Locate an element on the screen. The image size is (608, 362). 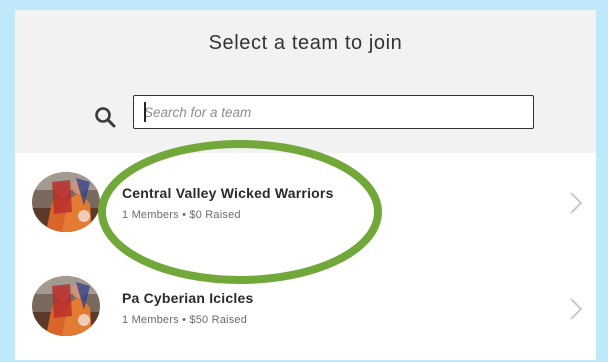
search-input is located at coordinates (333, 112).